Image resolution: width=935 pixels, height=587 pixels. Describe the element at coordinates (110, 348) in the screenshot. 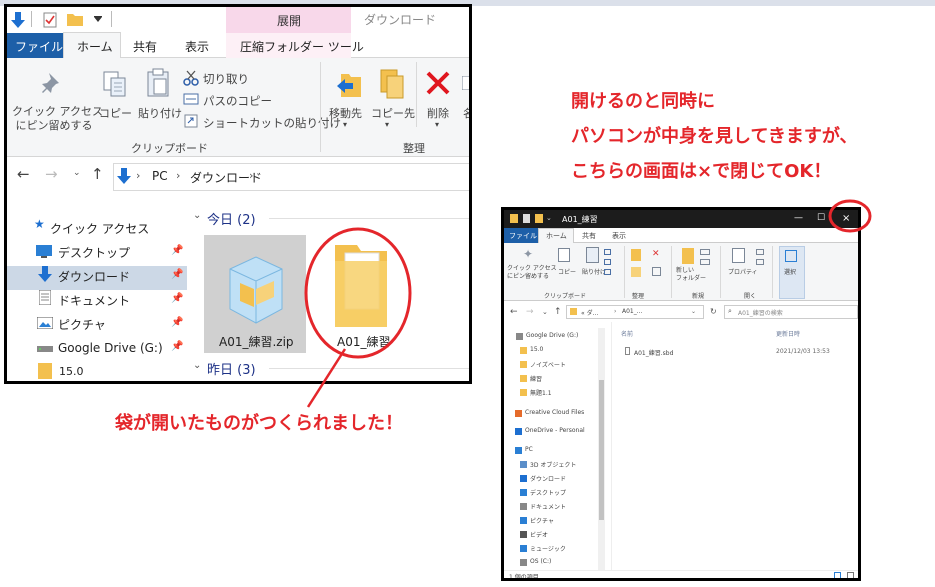

I see `nav-google-drive: Google Drive (G:)` at that location.